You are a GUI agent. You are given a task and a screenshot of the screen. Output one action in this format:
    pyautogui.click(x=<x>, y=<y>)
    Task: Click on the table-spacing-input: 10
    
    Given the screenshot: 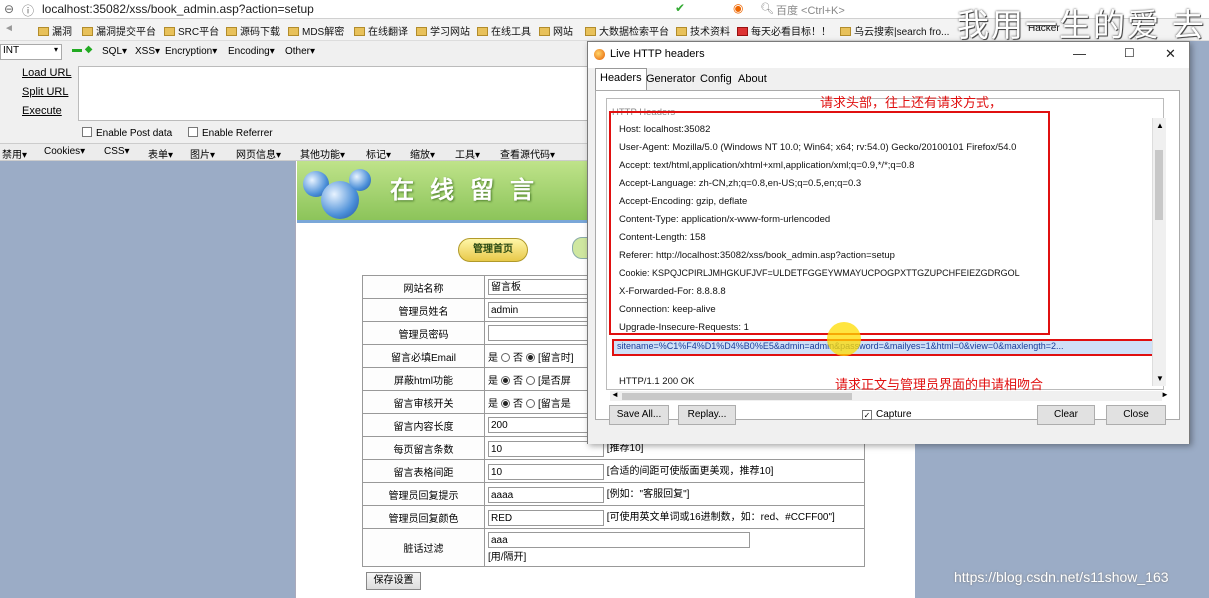 What is the action you would take?
    pyautogui.click(x=546, y=471)
    